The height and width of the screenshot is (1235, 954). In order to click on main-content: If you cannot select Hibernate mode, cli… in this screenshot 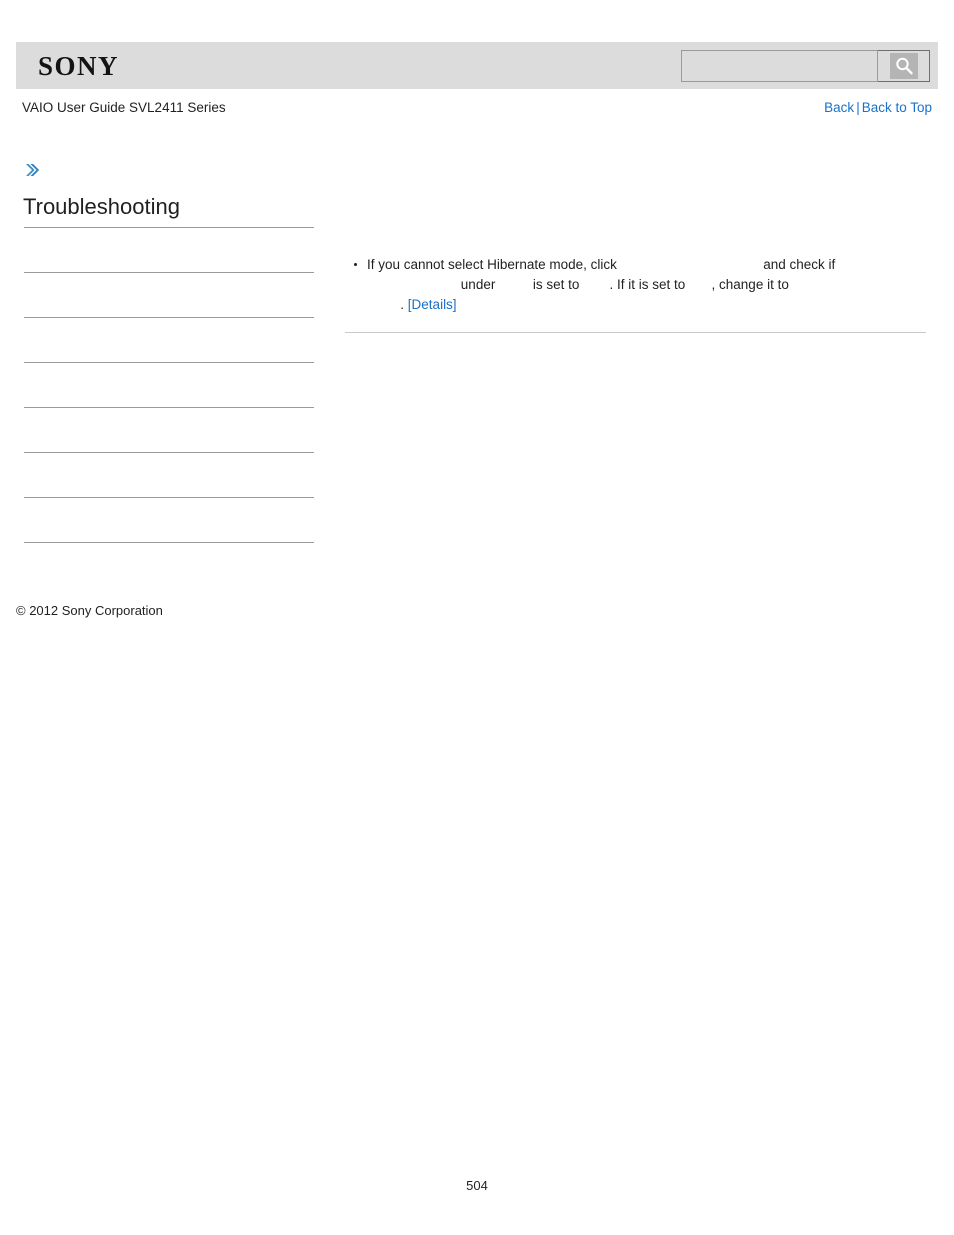, I will do `click(635, 294)`.